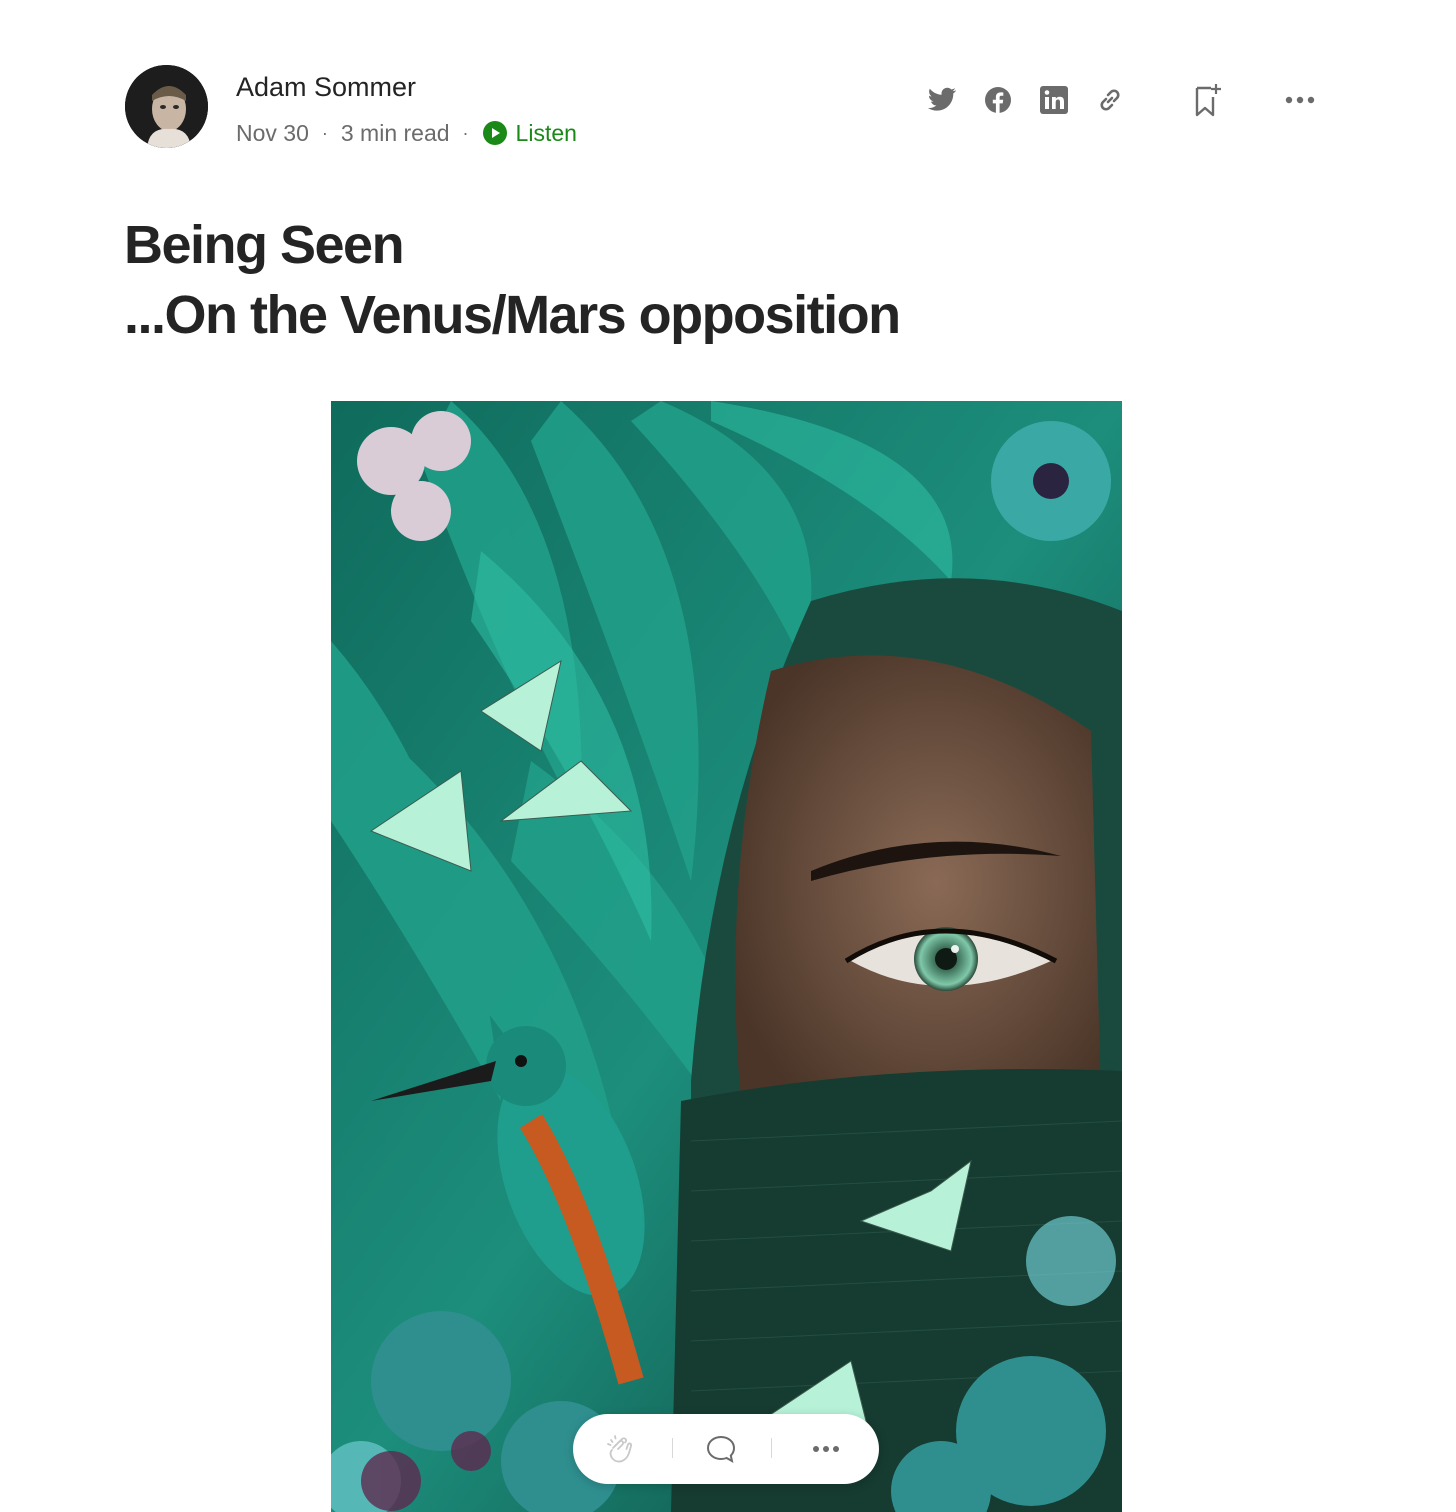 The image size is (1456, 1512). What do you see at coordinates (264, 245) in the screenshot?
I see `article-title-line1: Being Seen` at bounding box center [264, 245].